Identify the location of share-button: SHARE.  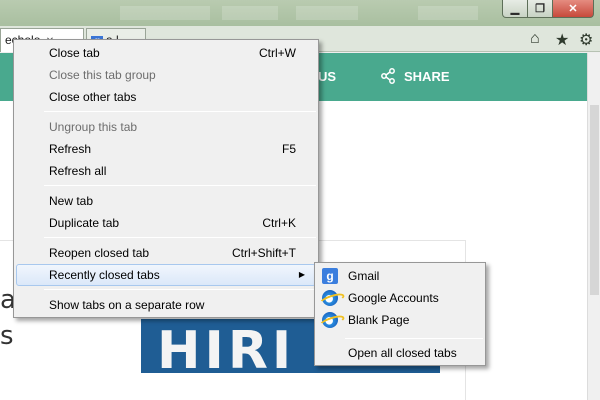
(415, 76).